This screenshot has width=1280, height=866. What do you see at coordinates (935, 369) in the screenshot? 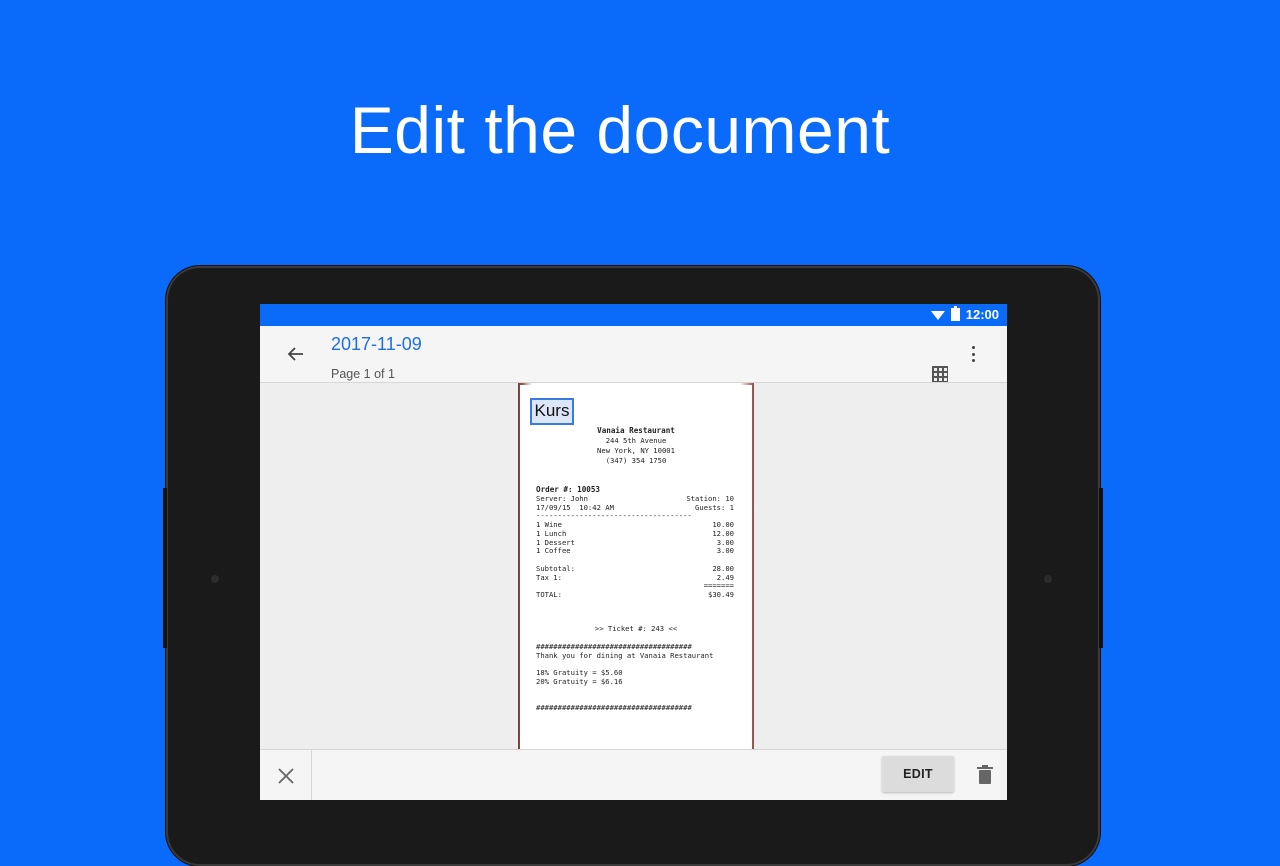
I see `grid-view-icon` at bounding box center [935, 369].